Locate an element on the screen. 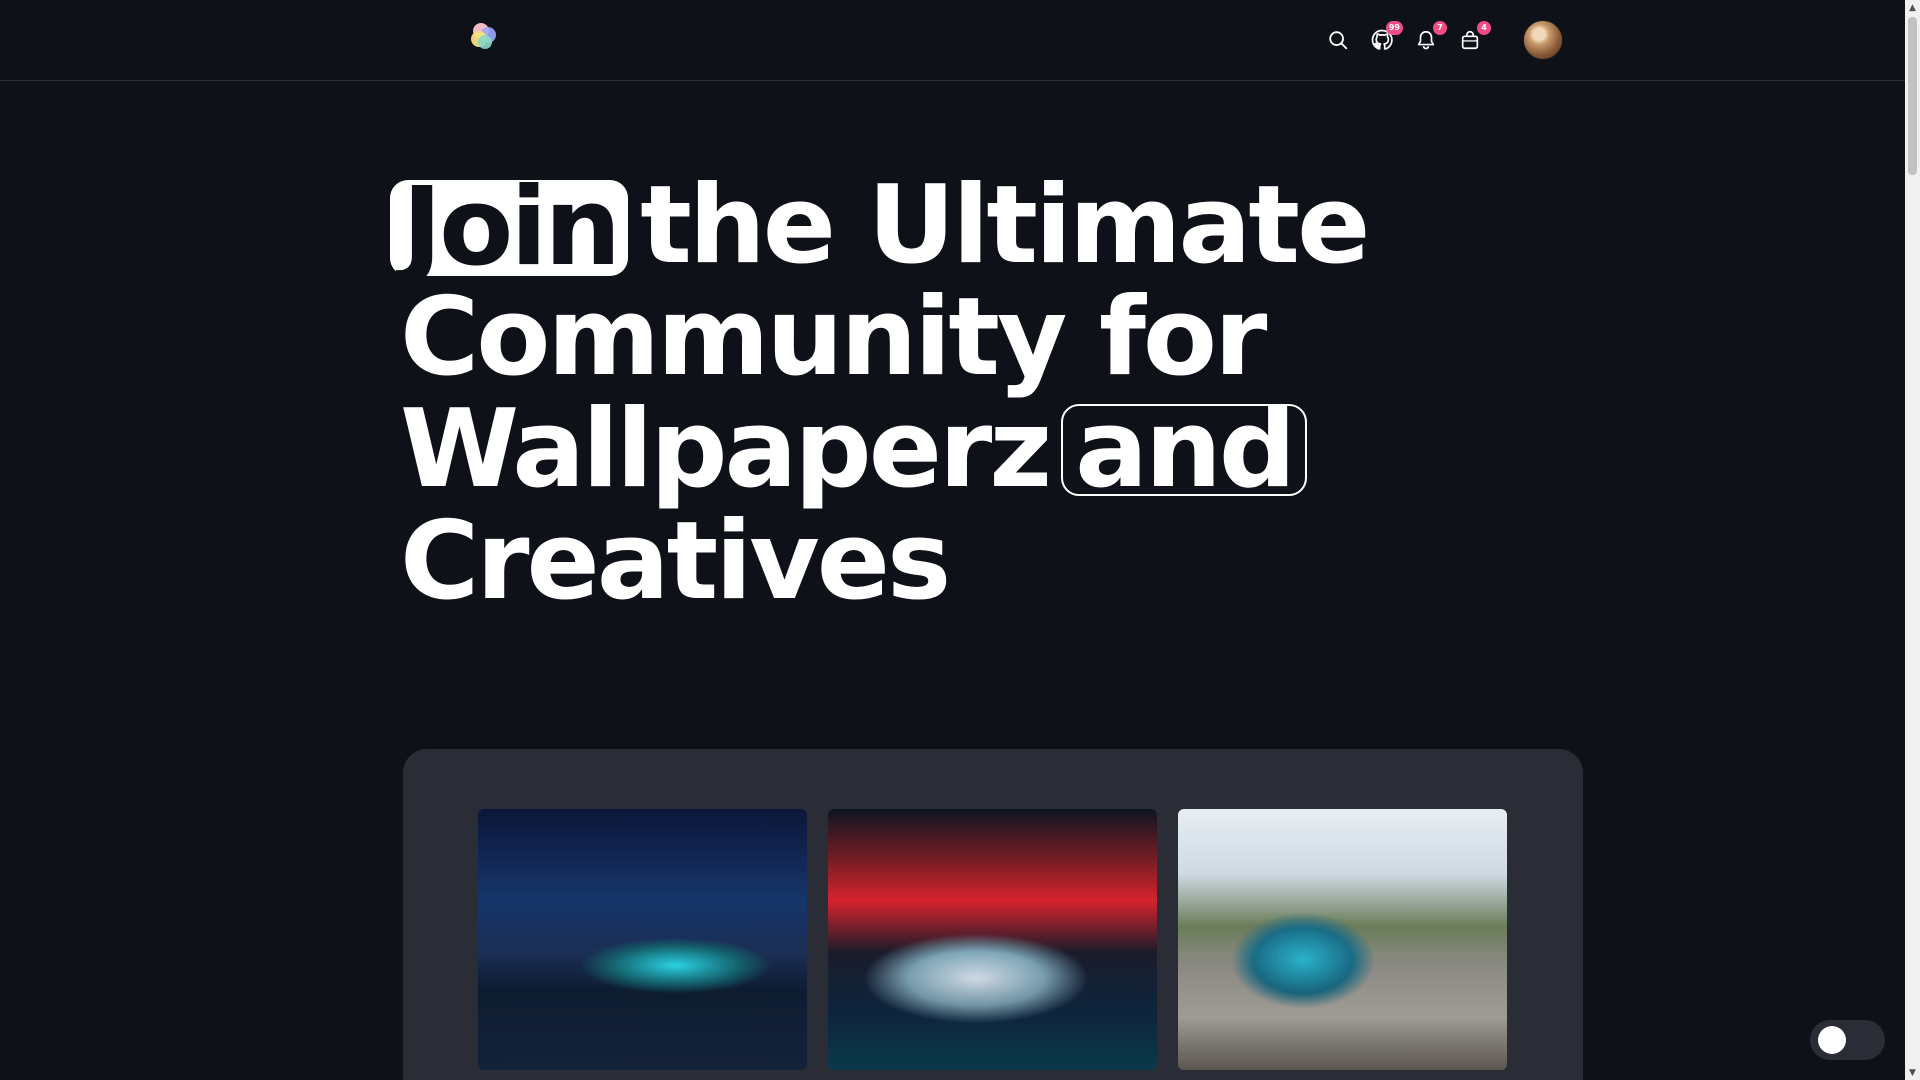 This screenshot has height=1080, width=1920. logo is located at coordinates (484, 37).